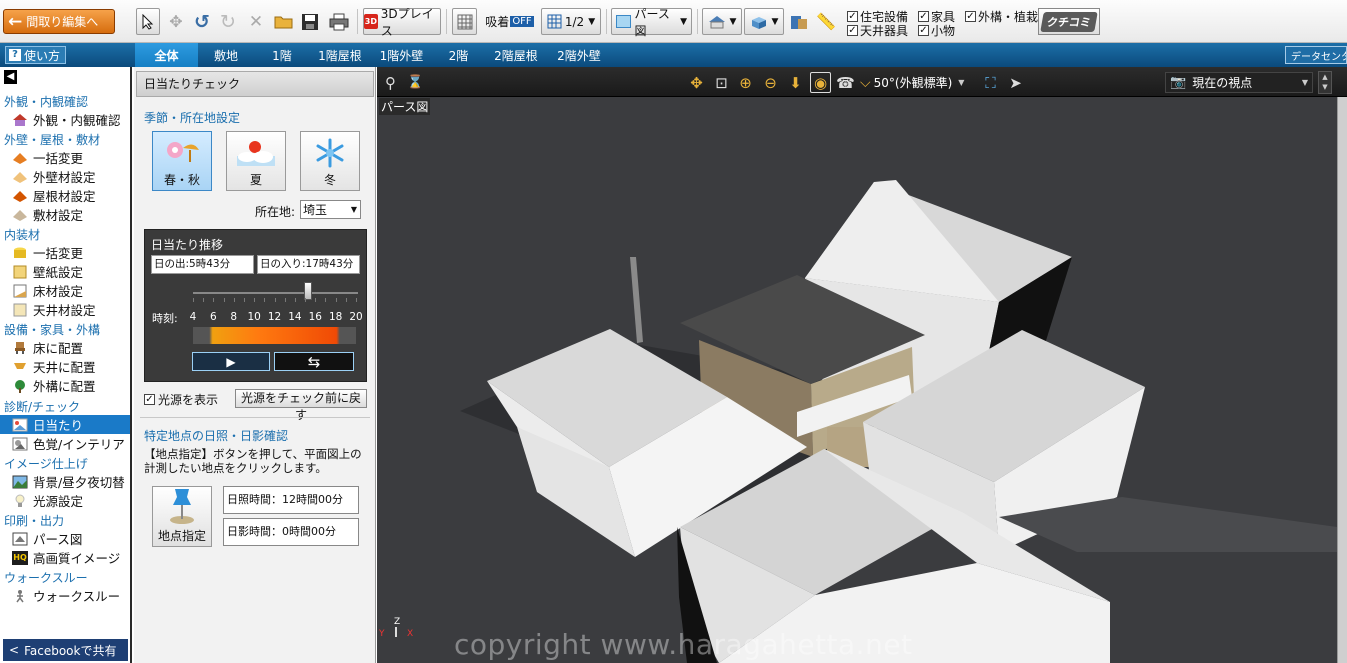 The height and width of the screenshot is (663, 1347). I want to click on season-location-section-title: 季節・所在地設定, so click(192, 118).